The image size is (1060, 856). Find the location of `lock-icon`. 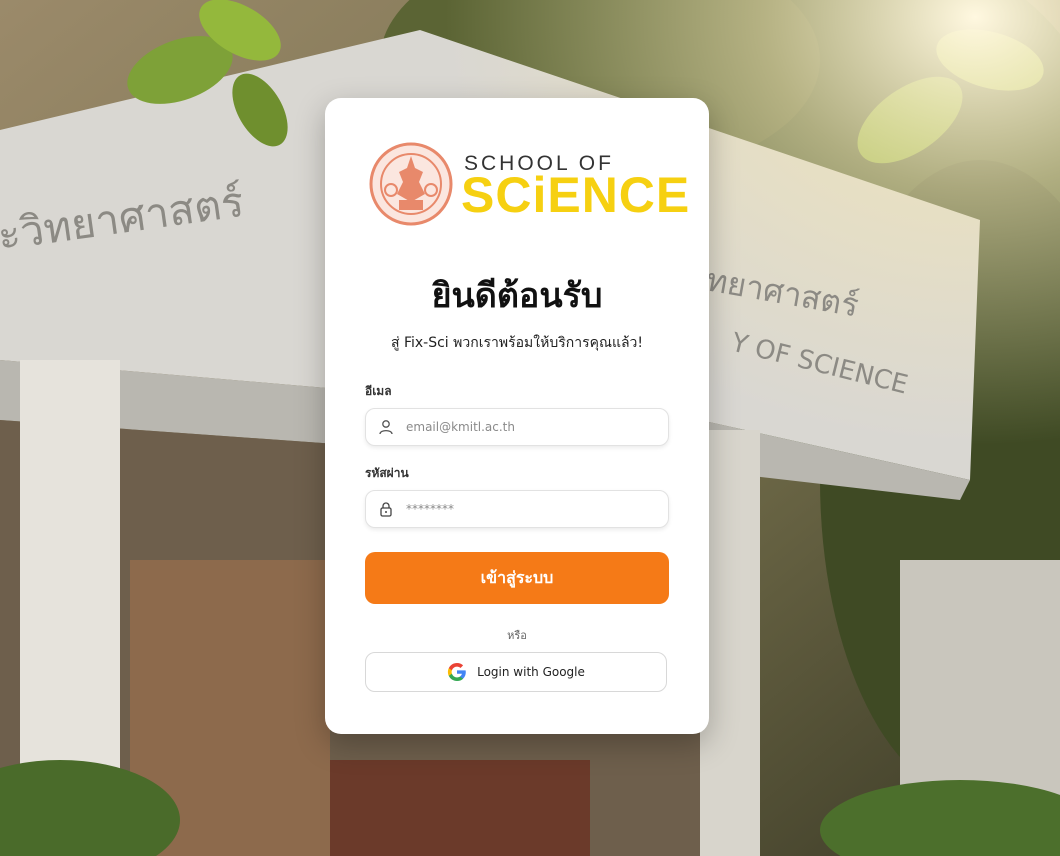

lock-icon is located at coordinates (386, 509).